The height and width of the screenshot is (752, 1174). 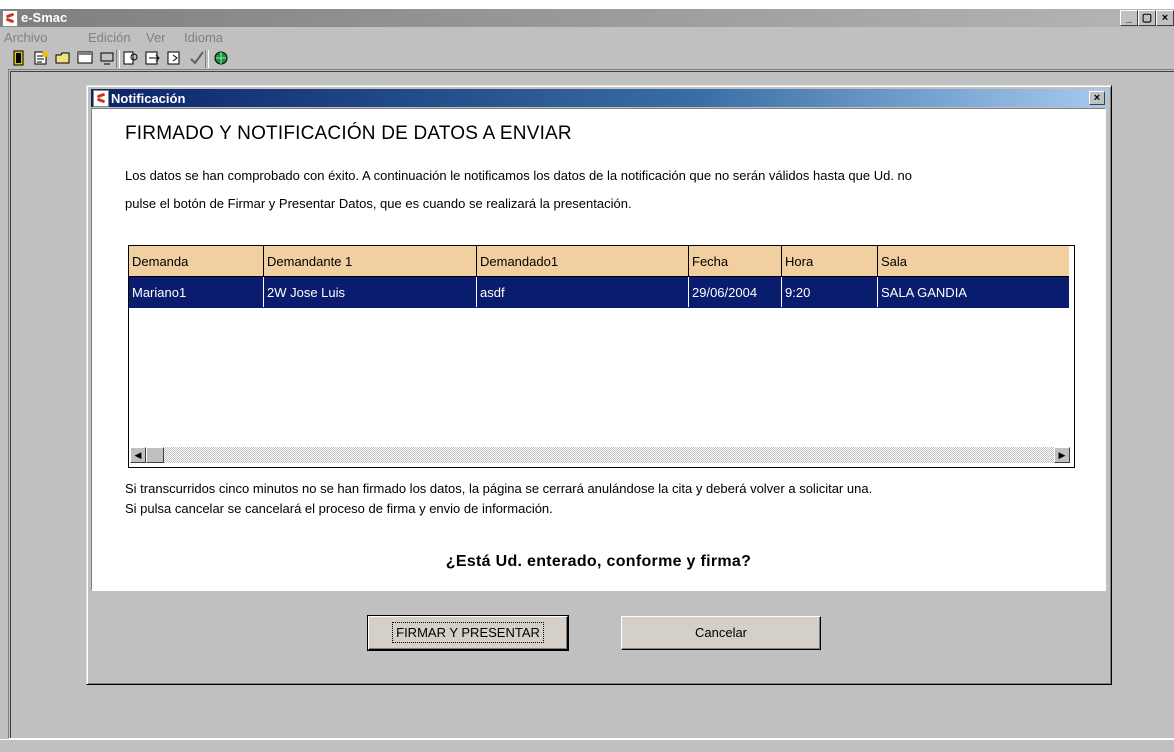 I want to click on column-header-hora: Hora, so click(x=829, y=261).